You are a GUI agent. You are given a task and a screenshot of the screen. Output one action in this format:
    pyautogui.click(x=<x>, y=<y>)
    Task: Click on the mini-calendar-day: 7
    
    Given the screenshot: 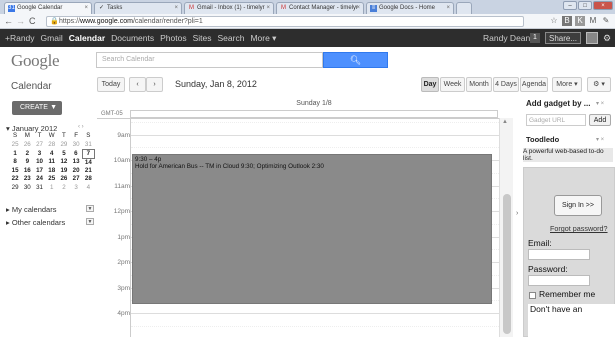 What is the action you would take?
    pyautogui.click(x=88, y=153)
    